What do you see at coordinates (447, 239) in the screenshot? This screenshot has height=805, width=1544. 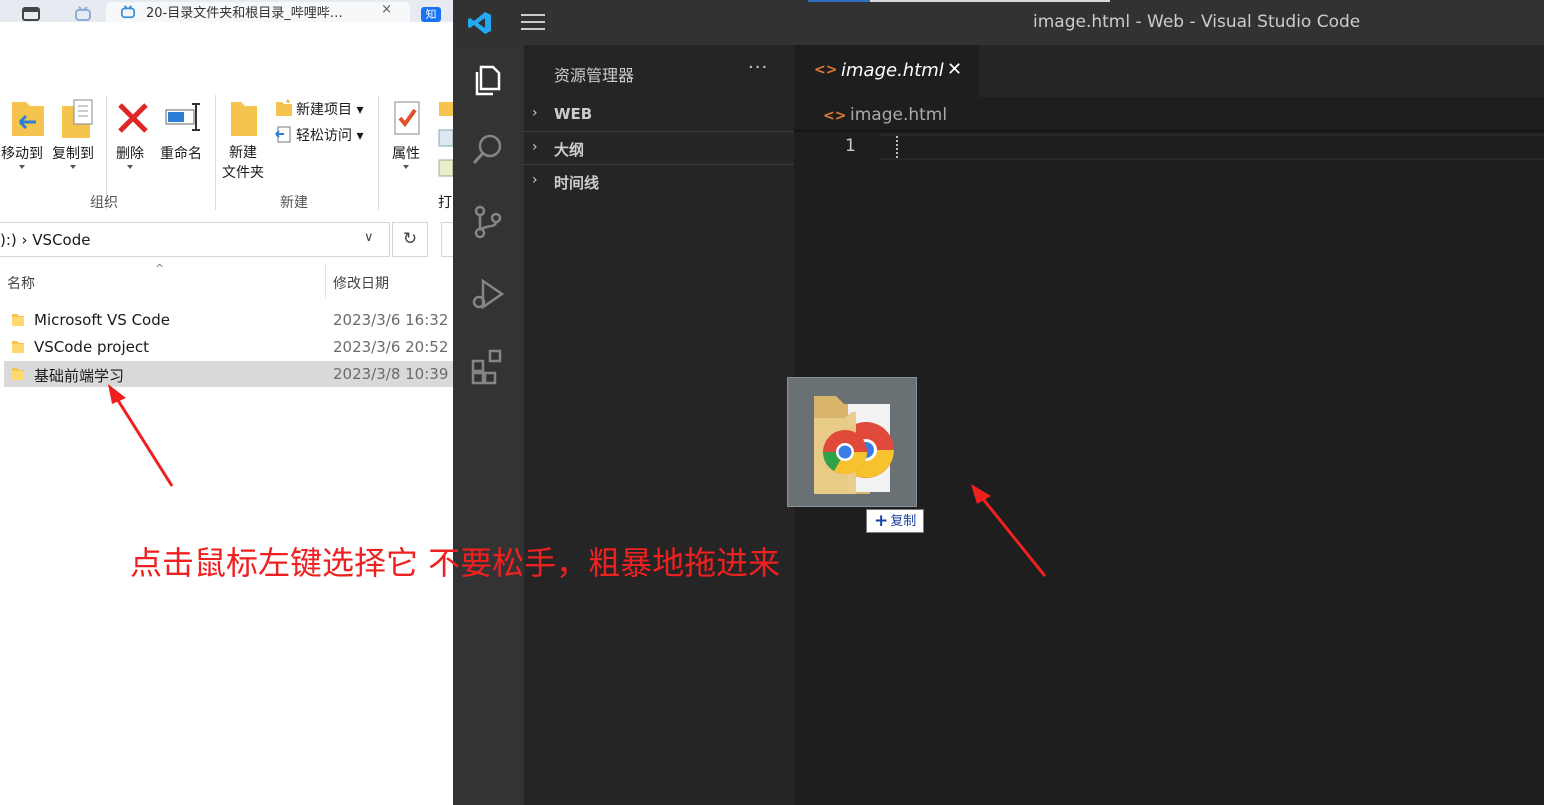 I see `search-box` at bounding box center [447, 239].